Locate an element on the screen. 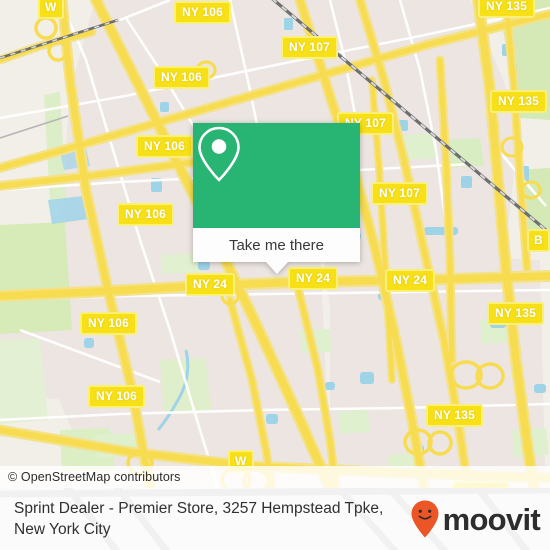 The image size is (550, 550). take-me-there-button: Take me there is located at coordinates (276, 245).